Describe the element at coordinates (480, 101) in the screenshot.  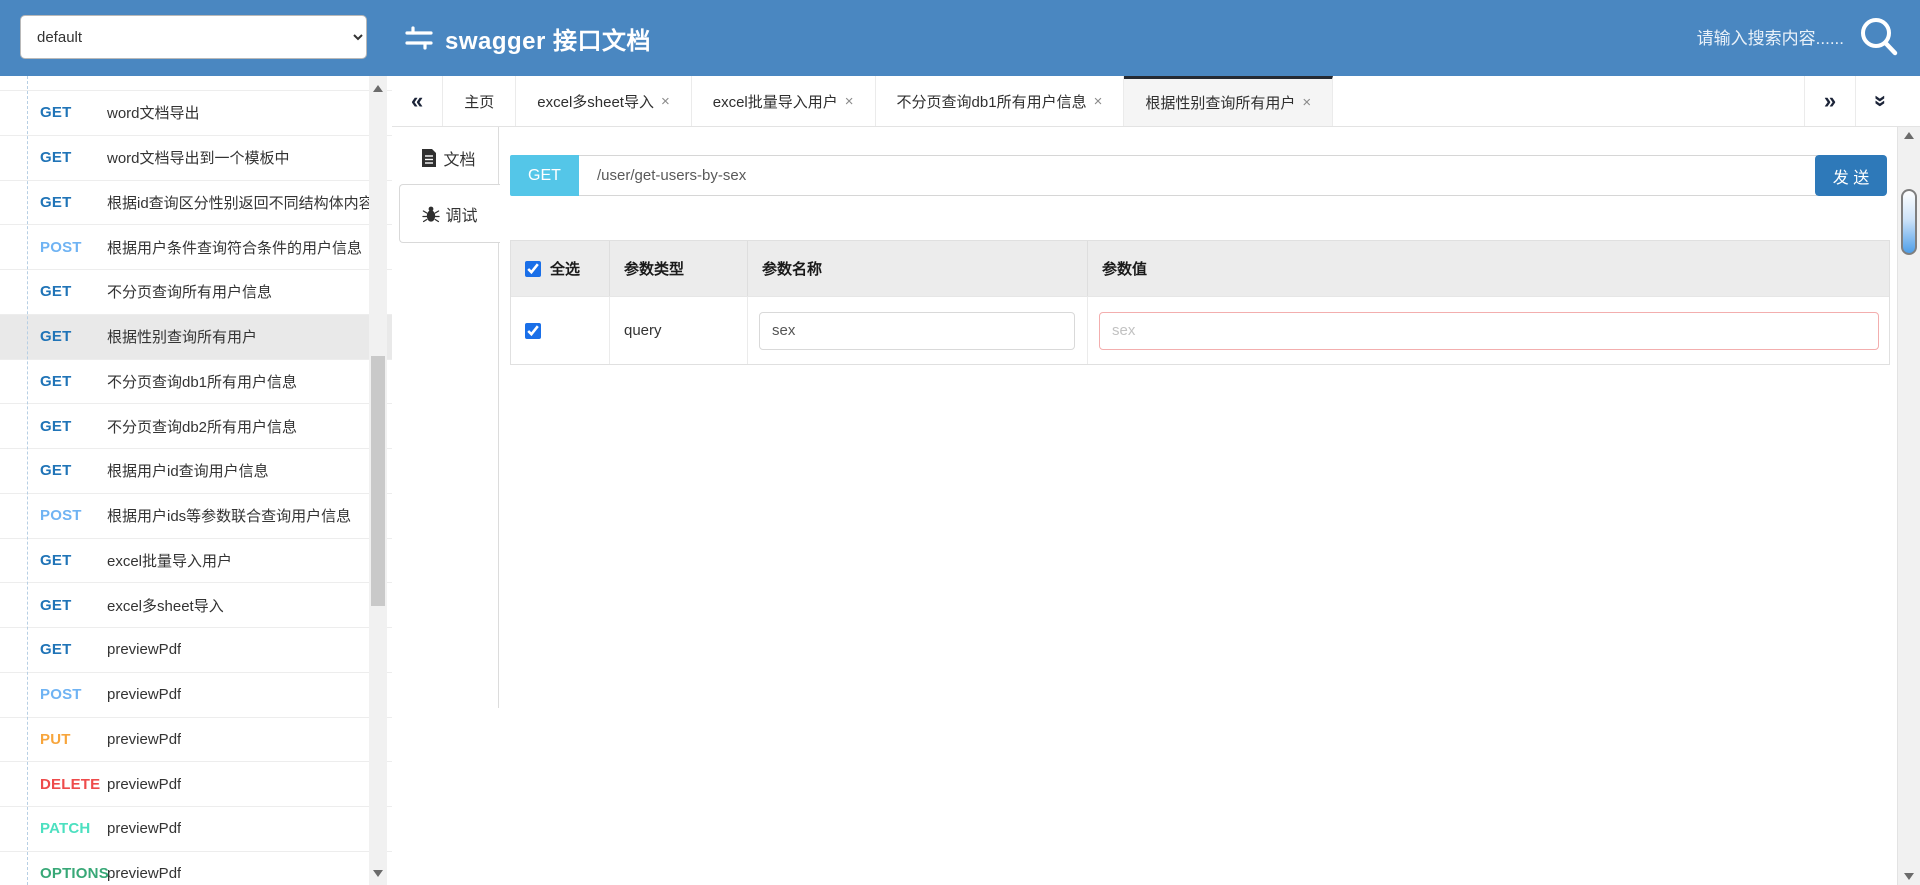
I see `tab-home: 主页` at that location.